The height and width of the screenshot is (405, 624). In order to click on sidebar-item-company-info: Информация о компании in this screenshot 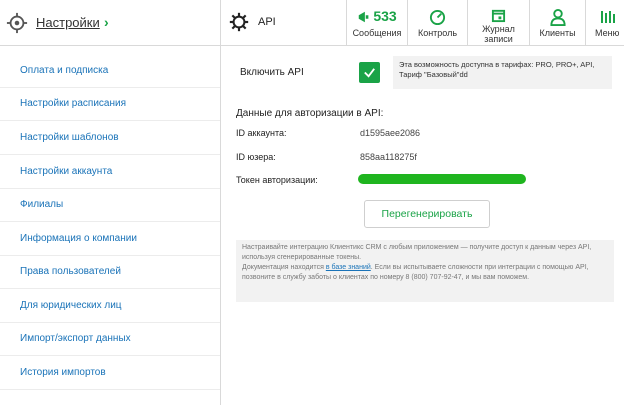, I will do `click(110, 239)`.